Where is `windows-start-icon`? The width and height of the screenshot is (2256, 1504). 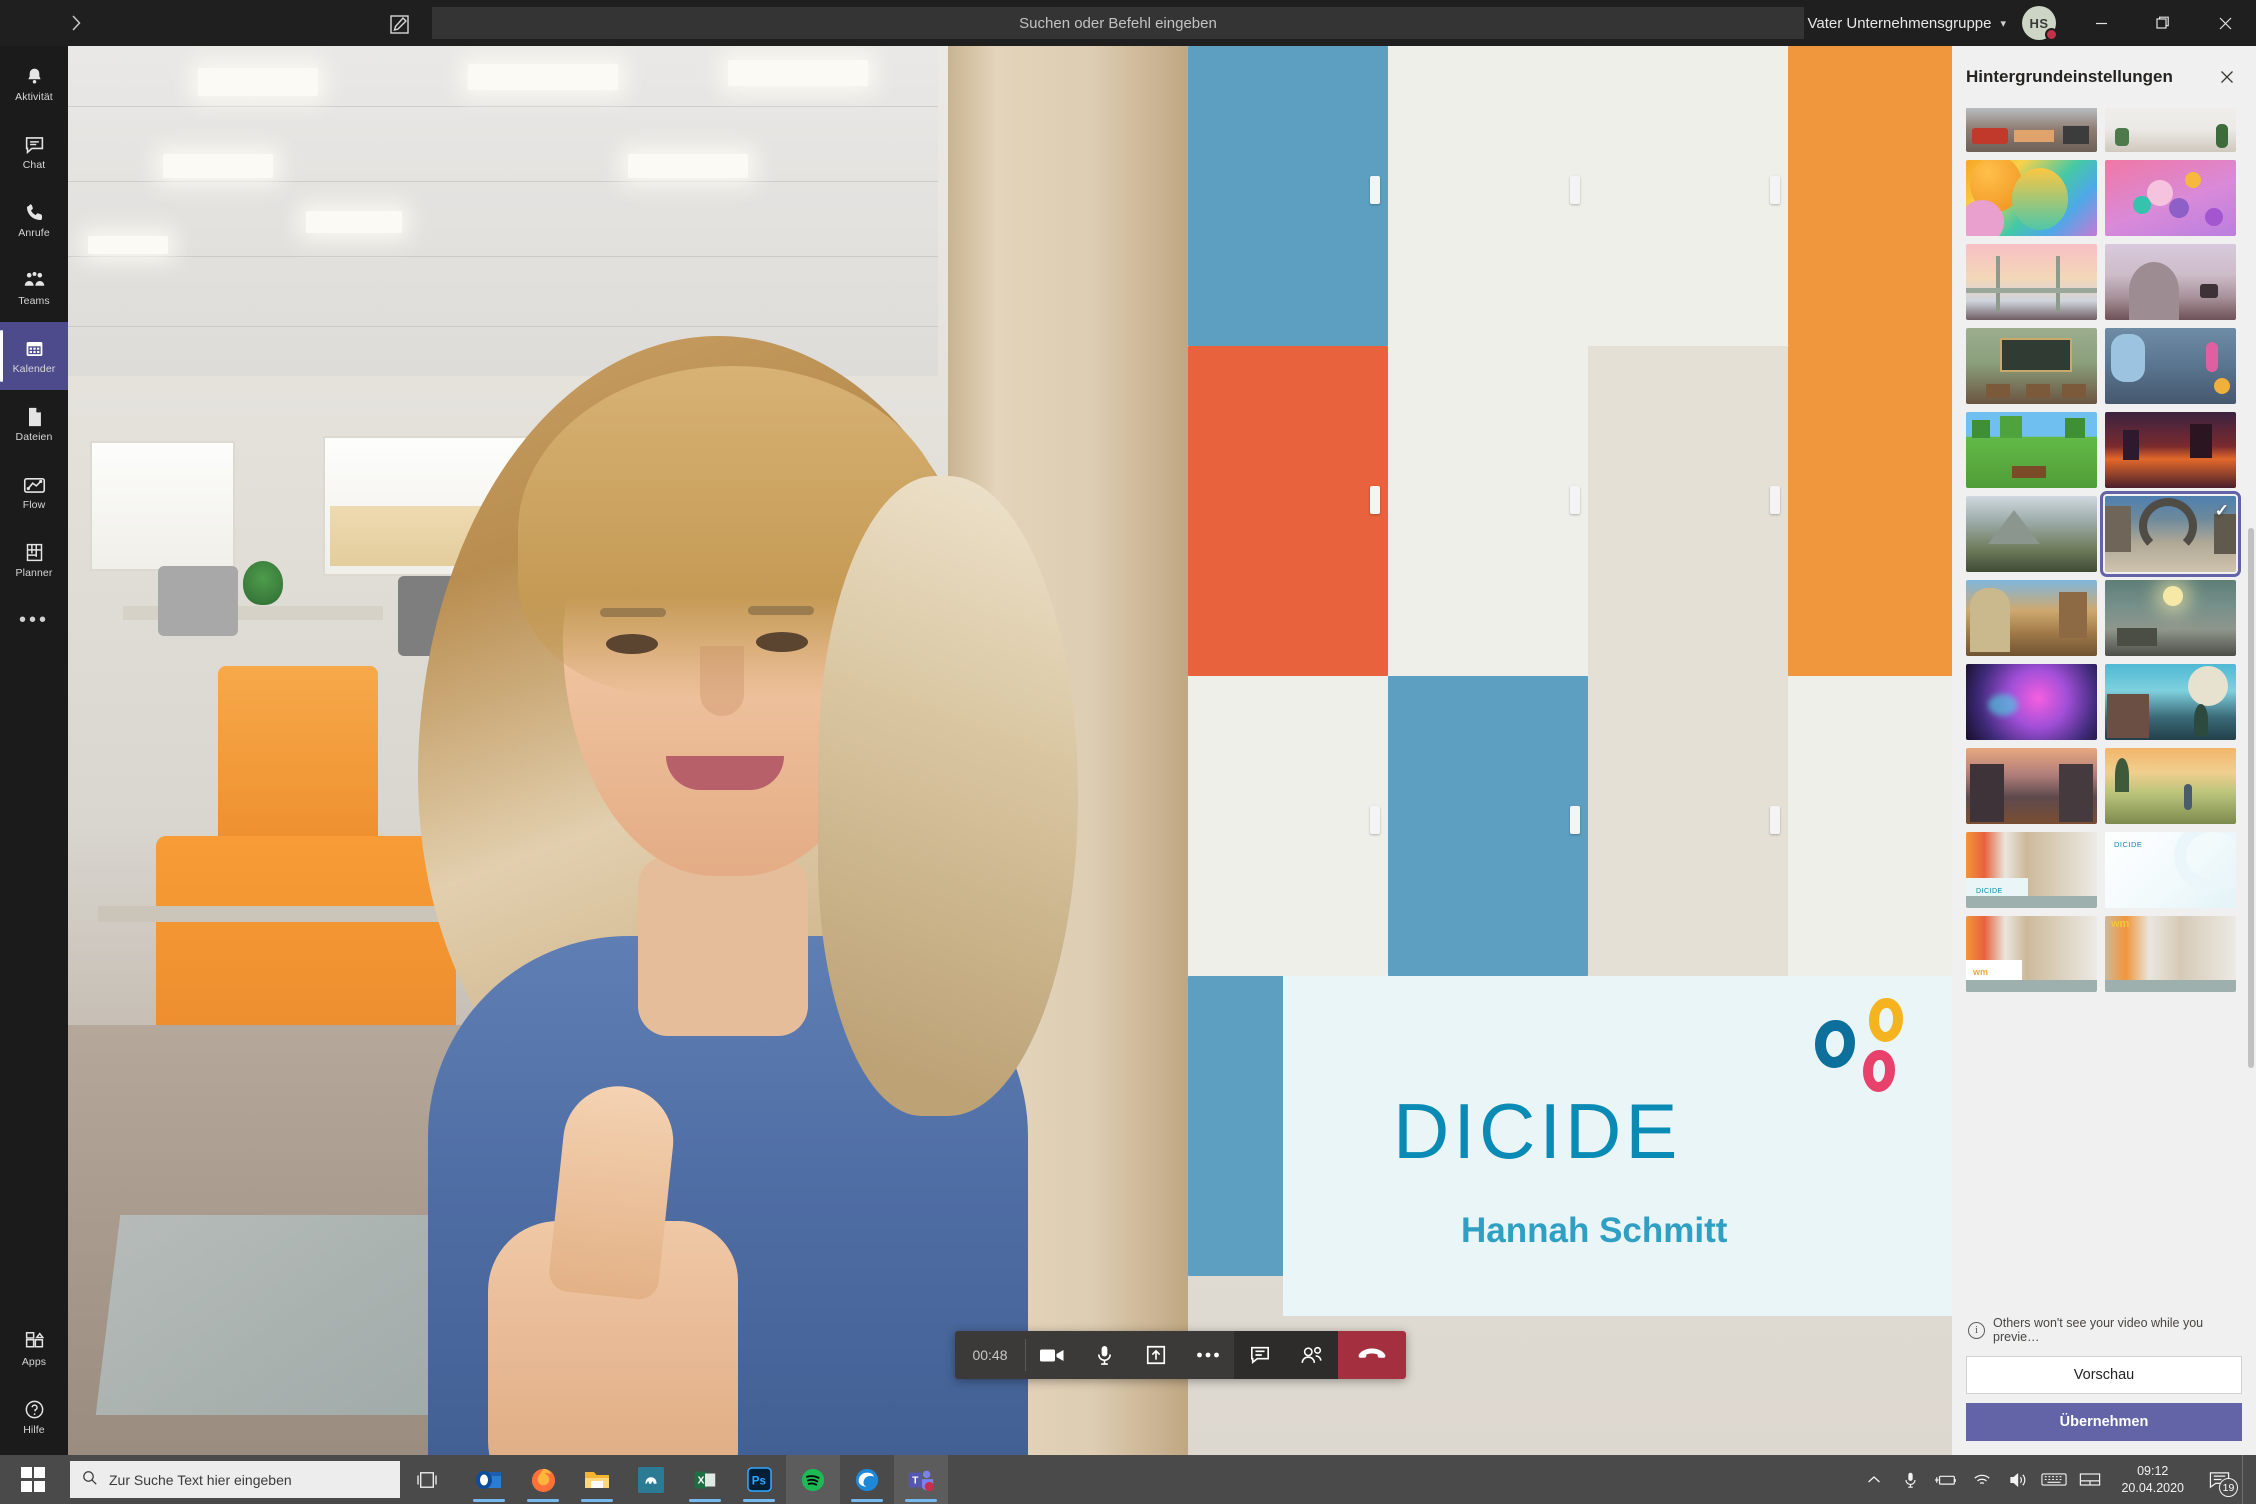 windows-start-icon is located at coordinates (33, 1479).